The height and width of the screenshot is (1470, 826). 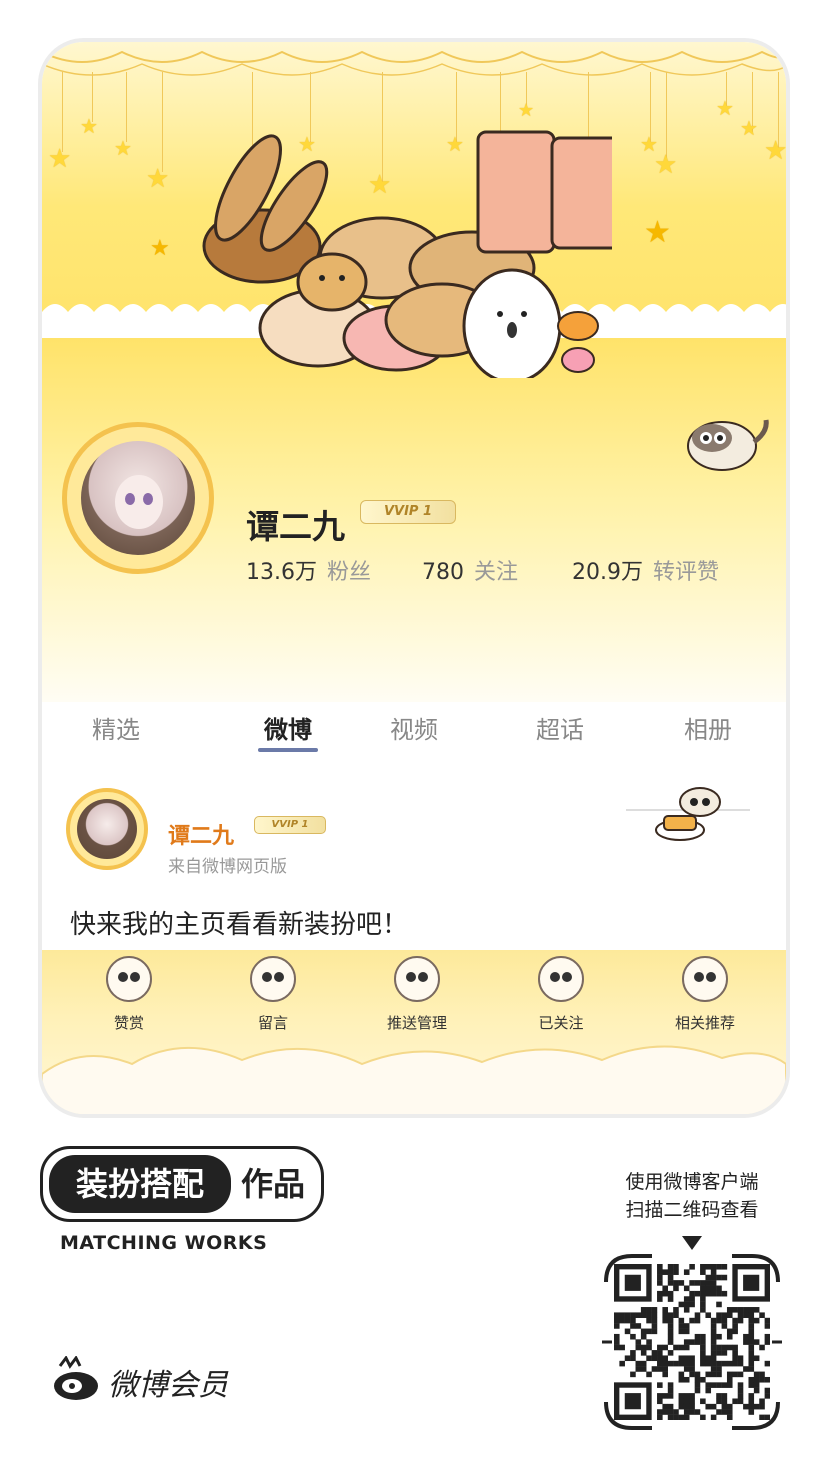 What do you see at coordinates (686, 572) in the screenshot?
I see `stat-label: 转评赞` at bounding box center [686, 572].